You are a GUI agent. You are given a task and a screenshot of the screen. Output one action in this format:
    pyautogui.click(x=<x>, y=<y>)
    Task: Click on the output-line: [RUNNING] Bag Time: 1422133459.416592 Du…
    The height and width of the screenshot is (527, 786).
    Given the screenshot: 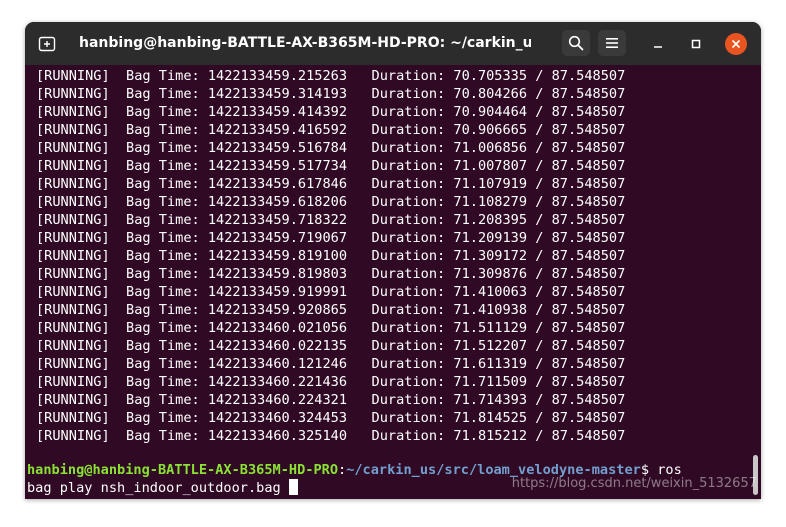 What is the action you would take?
    pyautogui.click(x=331, y=130)
    